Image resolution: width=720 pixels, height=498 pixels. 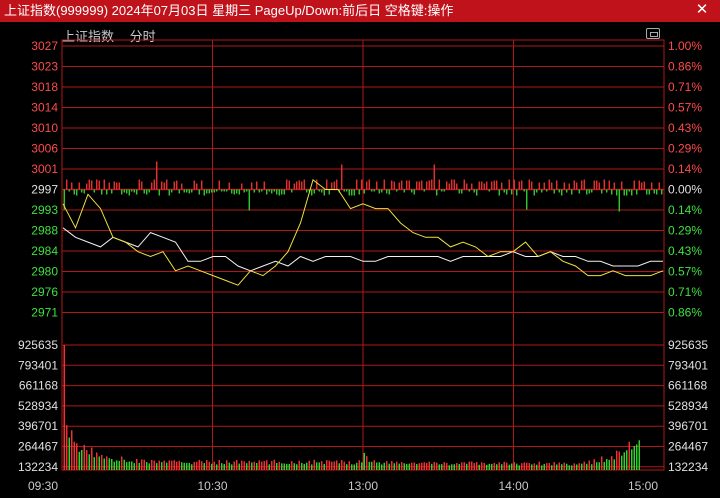 What do you see at coordinates (38, 365) in the screenshot?
I see `volume-tick-label: 793401` at bounding box center [38, 365].